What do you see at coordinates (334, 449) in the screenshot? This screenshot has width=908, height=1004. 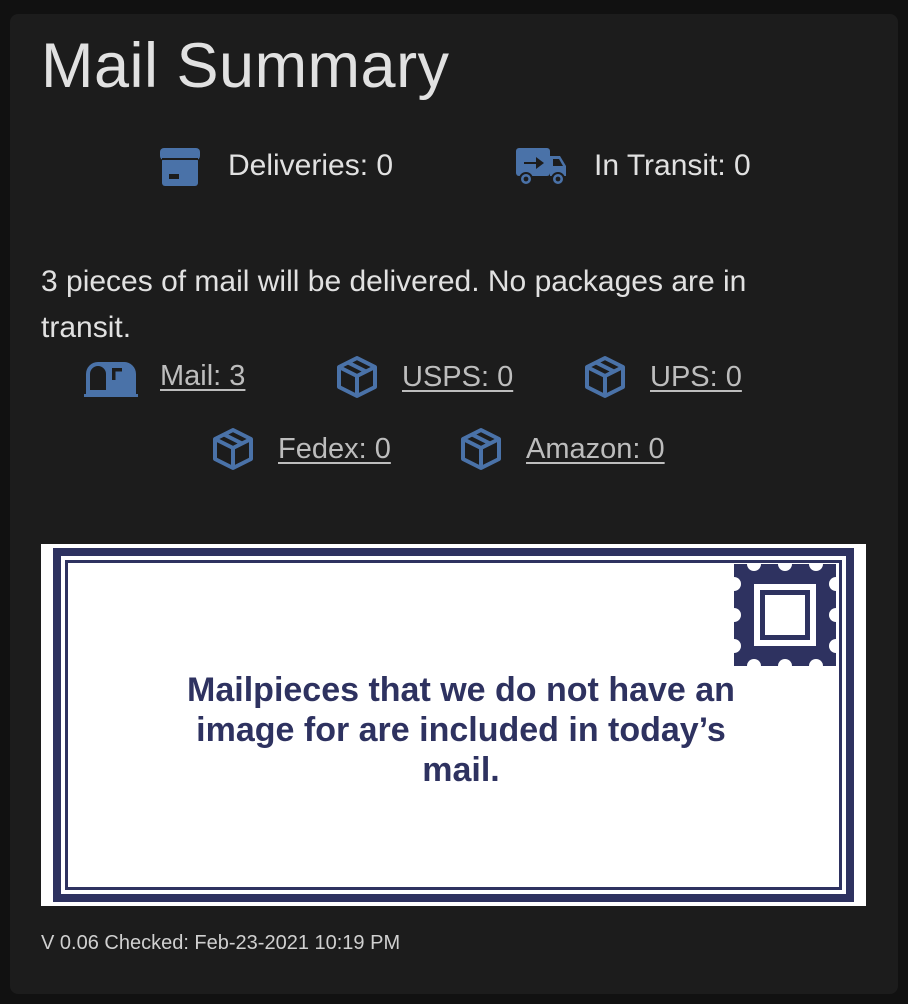 I see `fedex-count-link: Fedex: 0` at bounding box center [334, 449].